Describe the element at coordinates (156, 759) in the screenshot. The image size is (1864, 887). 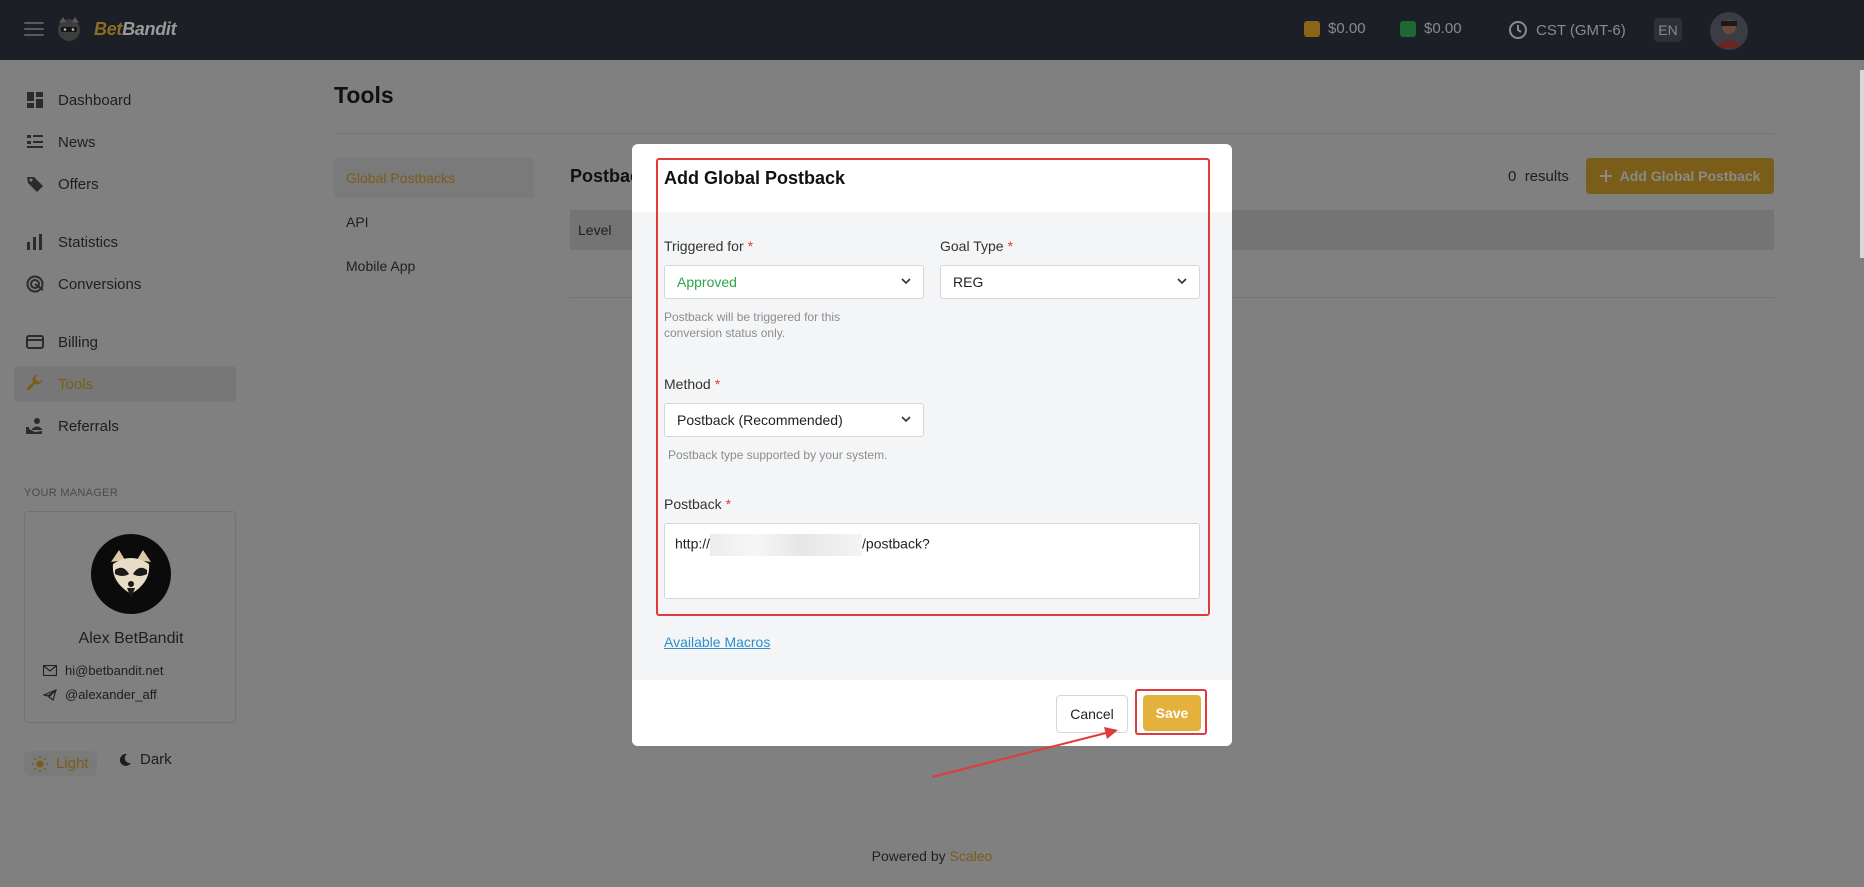
I see `theme-dark-label: Dark` at that location.